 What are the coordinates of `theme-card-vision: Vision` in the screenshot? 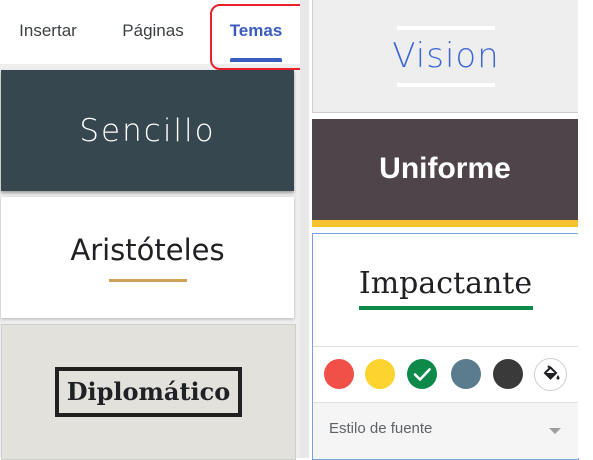 It's located at (446, 56).